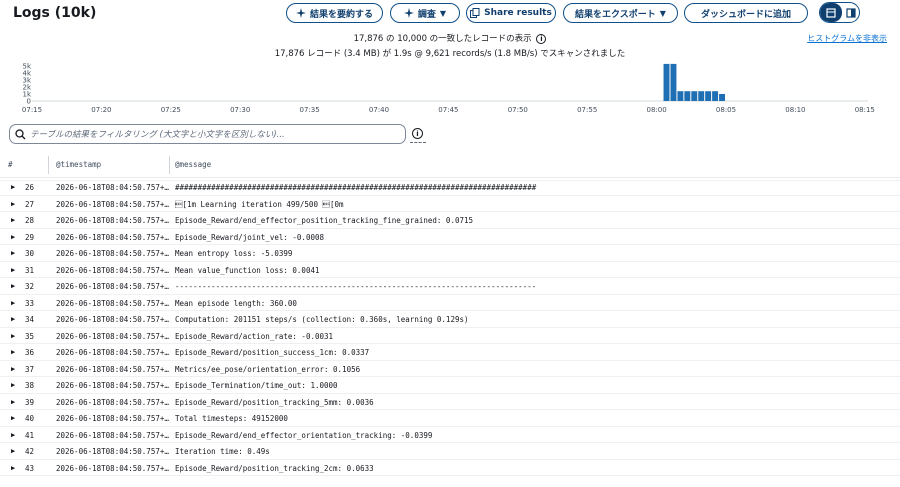 This screenshot has width=900, height=487. I want to click on split-view-icon, so click(850, 12).